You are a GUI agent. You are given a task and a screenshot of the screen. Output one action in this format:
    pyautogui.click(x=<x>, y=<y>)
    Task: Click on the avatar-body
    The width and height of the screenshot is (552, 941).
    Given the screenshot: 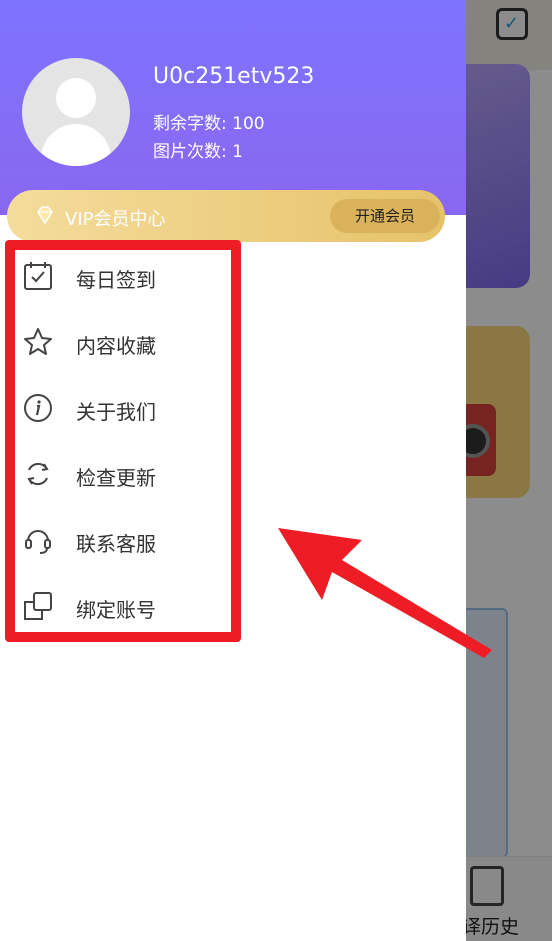 What is the action you would take?
    pyautogui.click(x=76, y=145)
    